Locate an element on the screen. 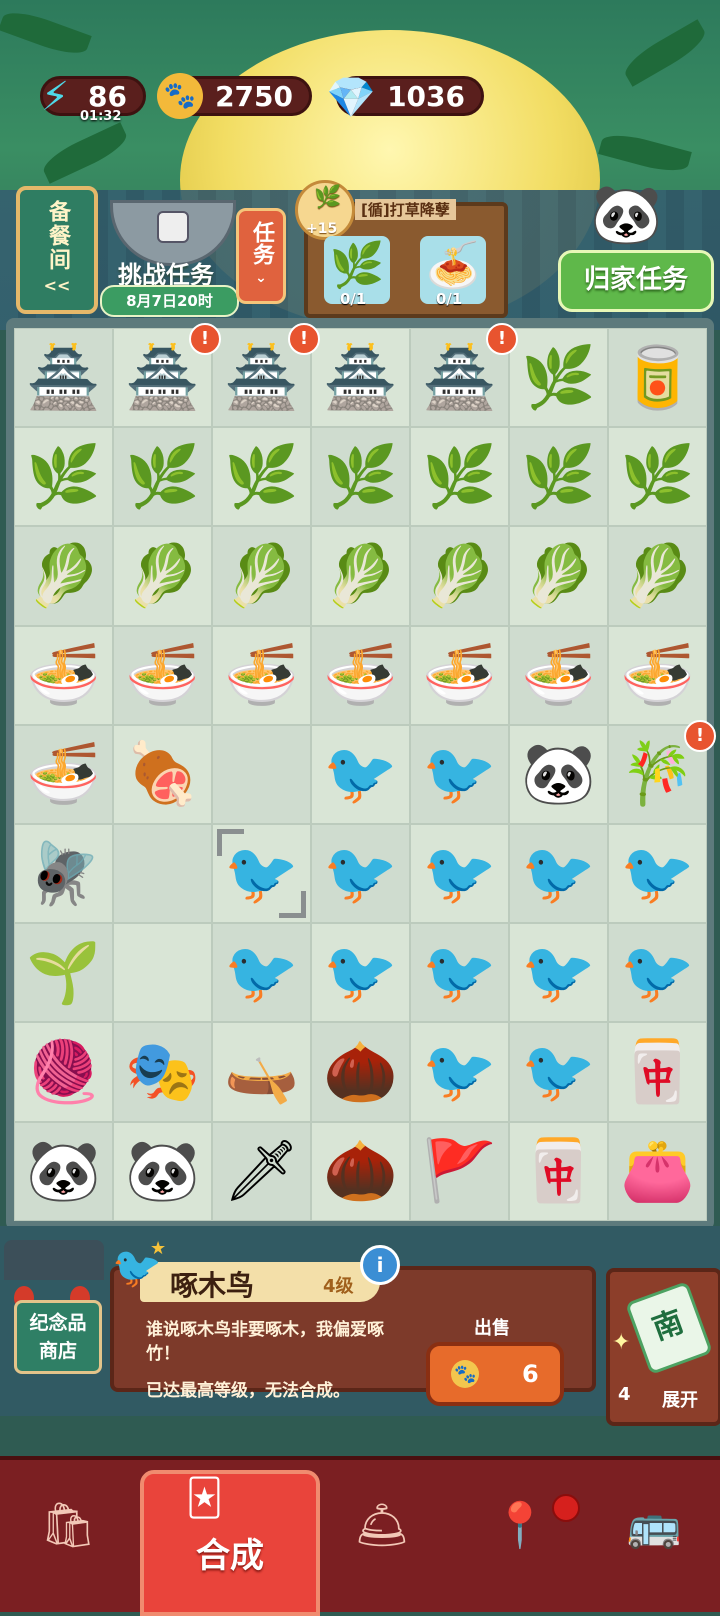 Image resolution: width=720 pixels, height=1616 pixels. task-button: 任务 ⌄ is located at coordinates (261, 256).